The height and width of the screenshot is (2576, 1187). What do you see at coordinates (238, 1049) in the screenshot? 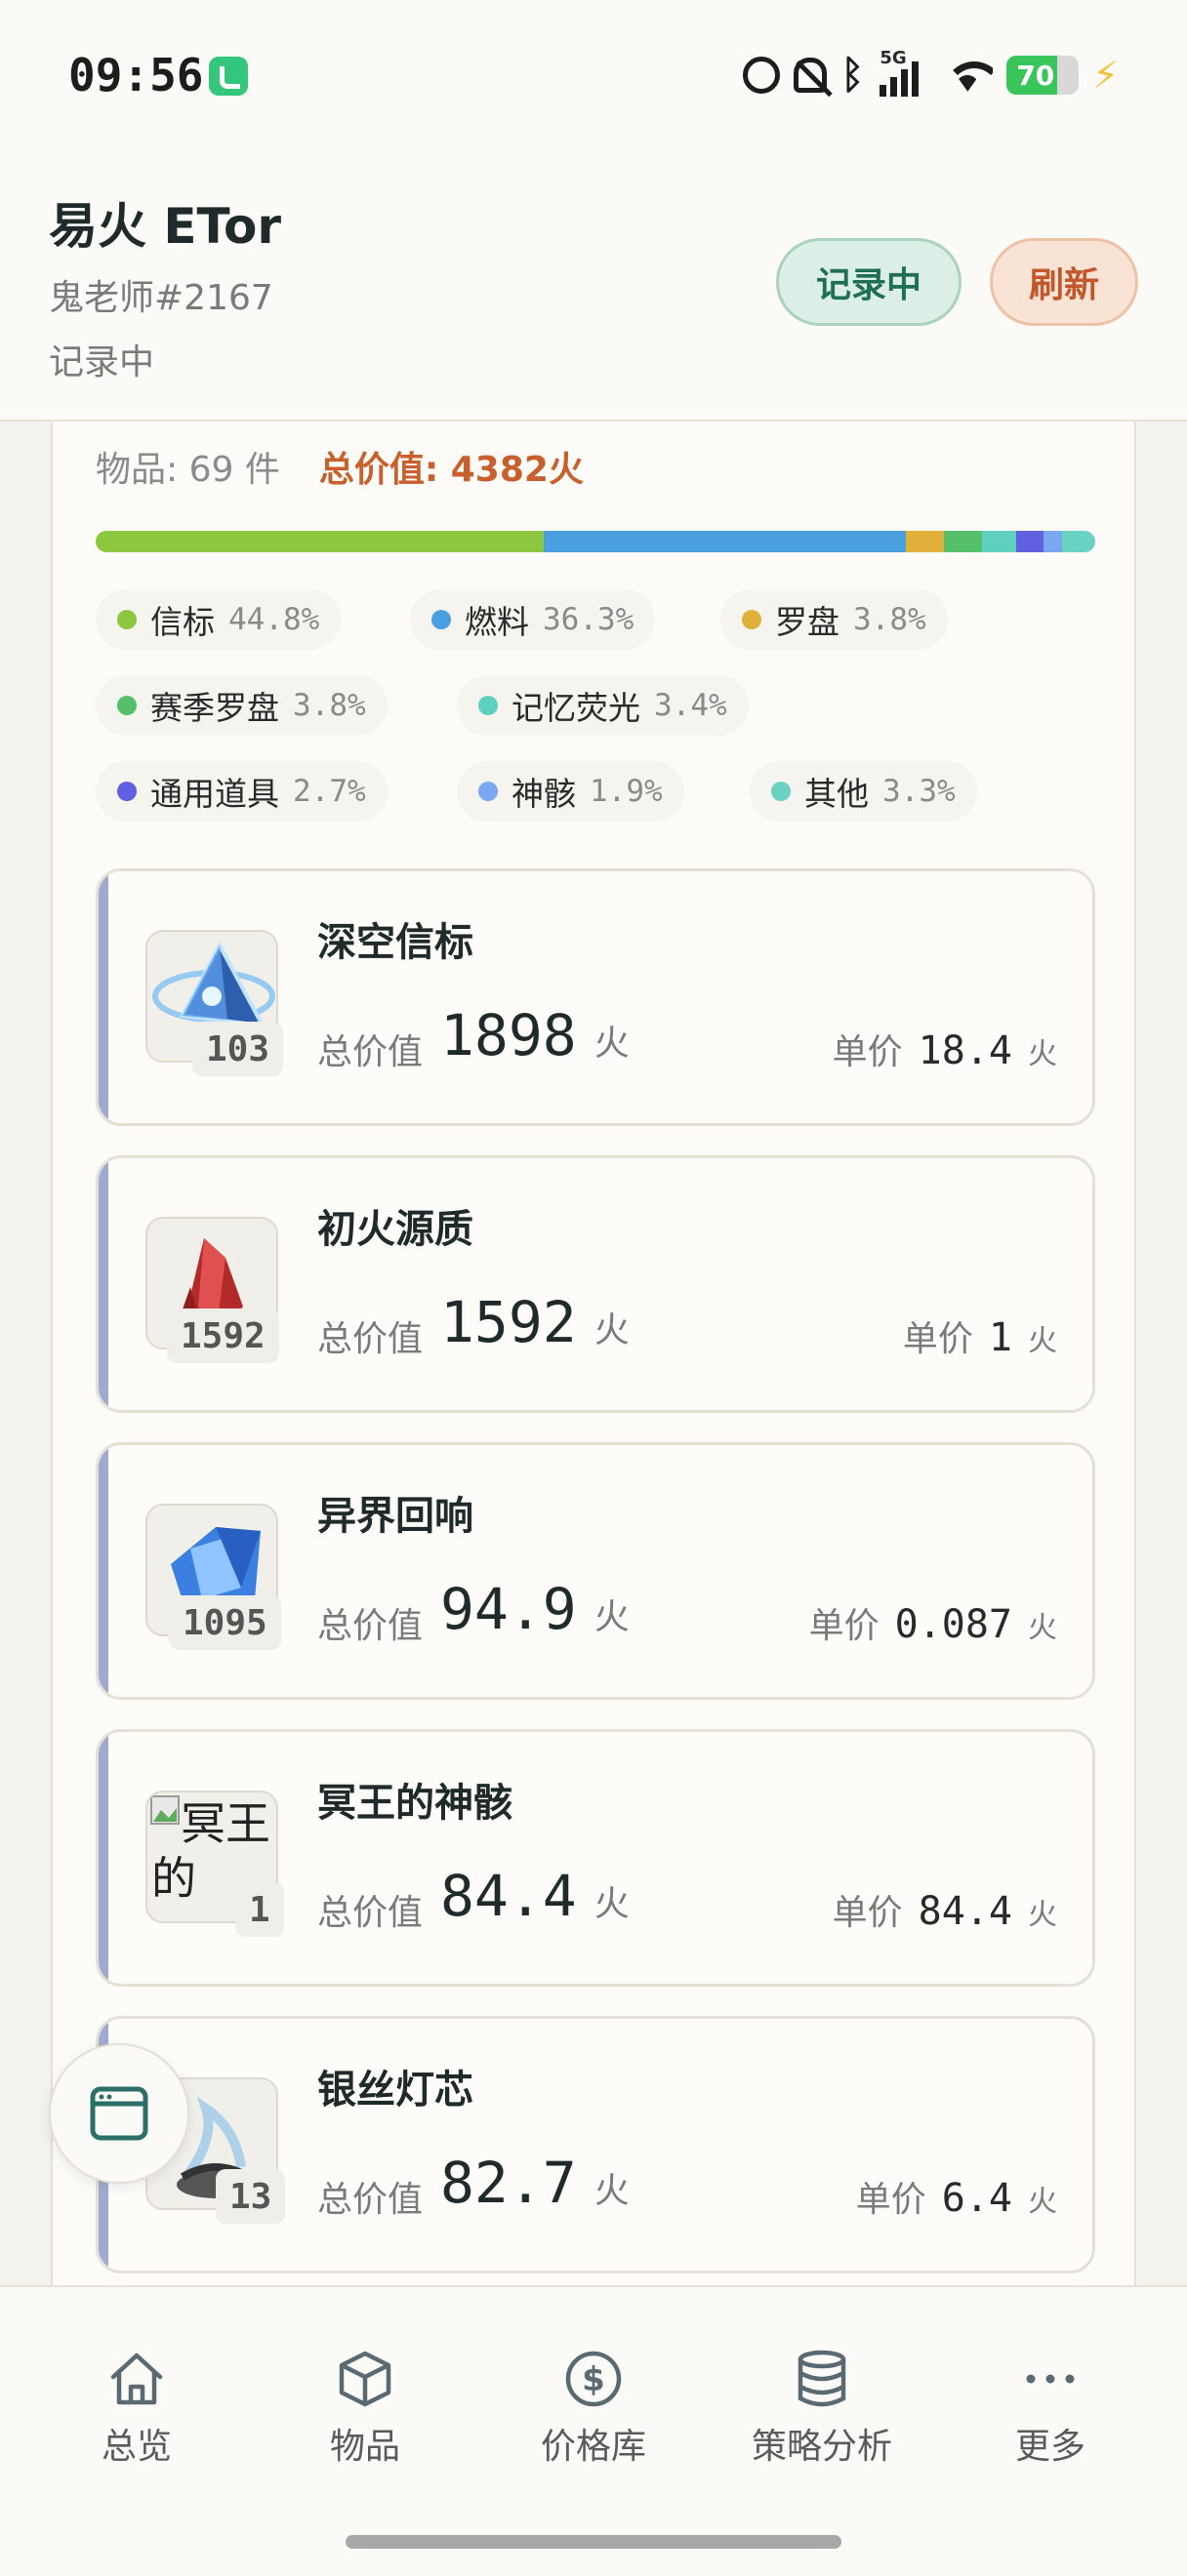
I see `item-quantity: 103` at bounding box center [238, 1049].